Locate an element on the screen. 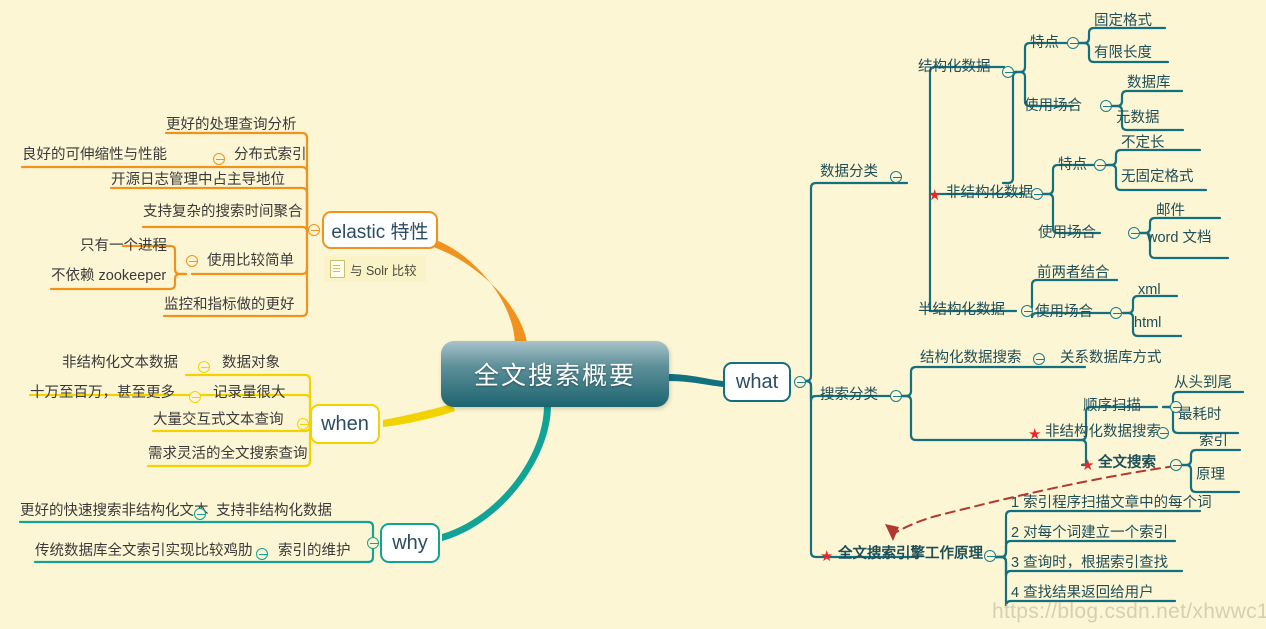 The width and height of the screenshot is (1266, 629). branch-why-label: why is located at coordinates (410, 542).